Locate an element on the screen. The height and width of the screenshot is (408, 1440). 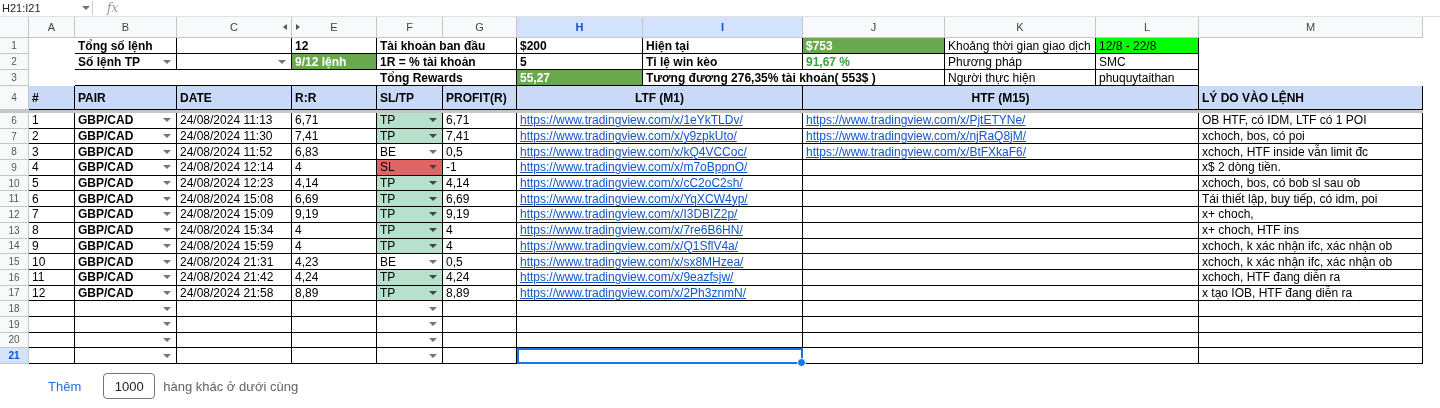
chart-link: https://www.tradingview.com/x/m7oBppnO/ is located at coordinates (634, 167).